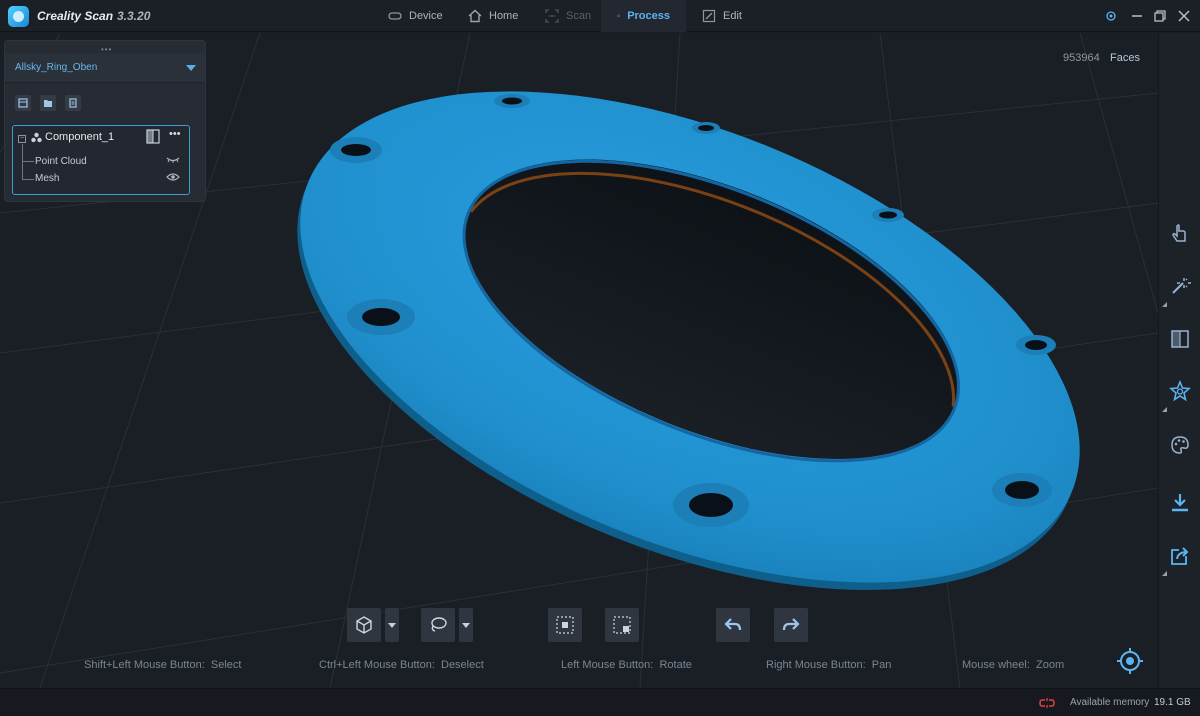  I want to click on right-toolbar, so click(1179, 360).